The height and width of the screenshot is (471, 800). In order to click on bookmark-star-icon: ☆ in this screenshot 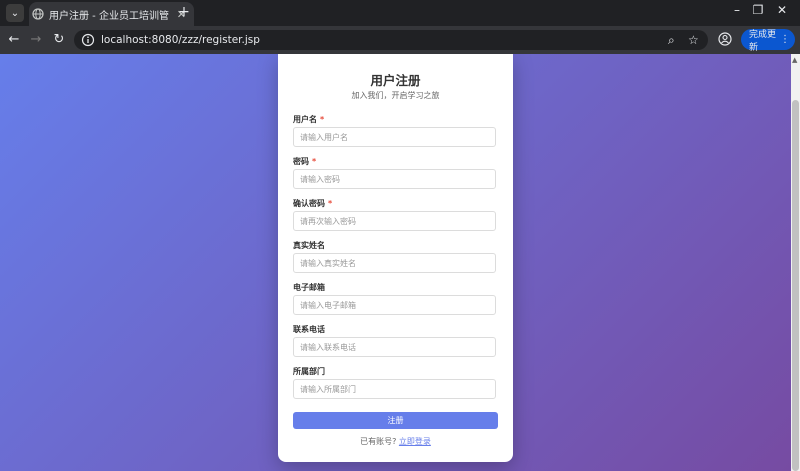, I will do `click(693, 40)`.